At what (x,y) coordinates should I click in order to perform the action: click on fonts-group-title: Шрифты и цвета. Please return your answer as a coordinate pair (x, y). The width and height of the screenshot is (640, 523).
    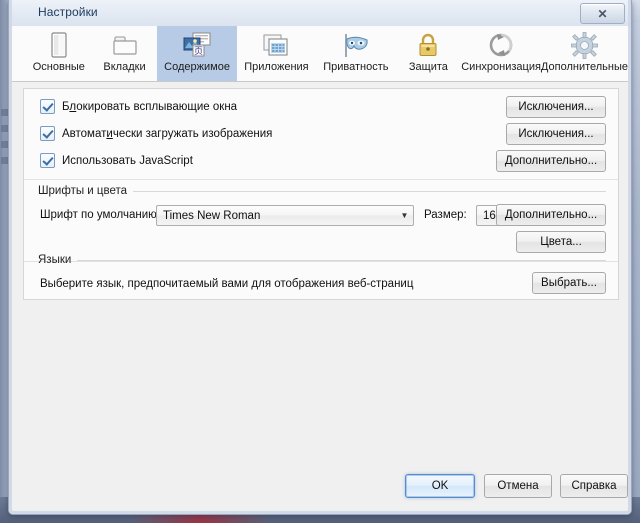
    Looking at the image, I should click on (83, 191).